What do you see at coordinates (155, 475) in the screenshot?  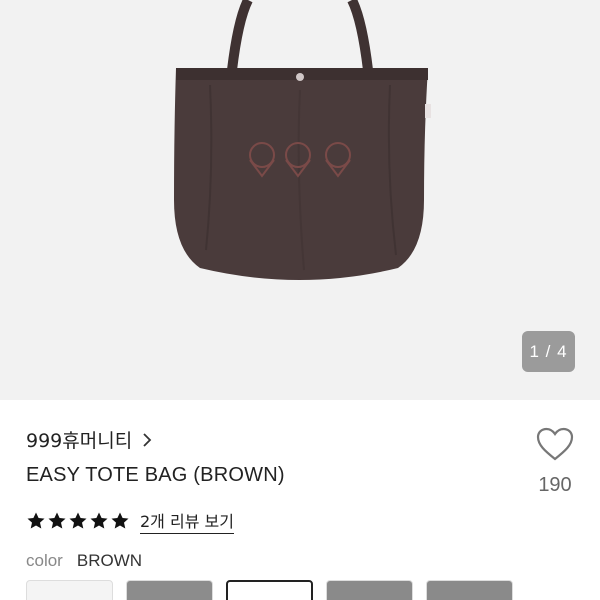 I see `product-title: EASY TOTE BAG (BROWN)` at bounding box center [155, 475].